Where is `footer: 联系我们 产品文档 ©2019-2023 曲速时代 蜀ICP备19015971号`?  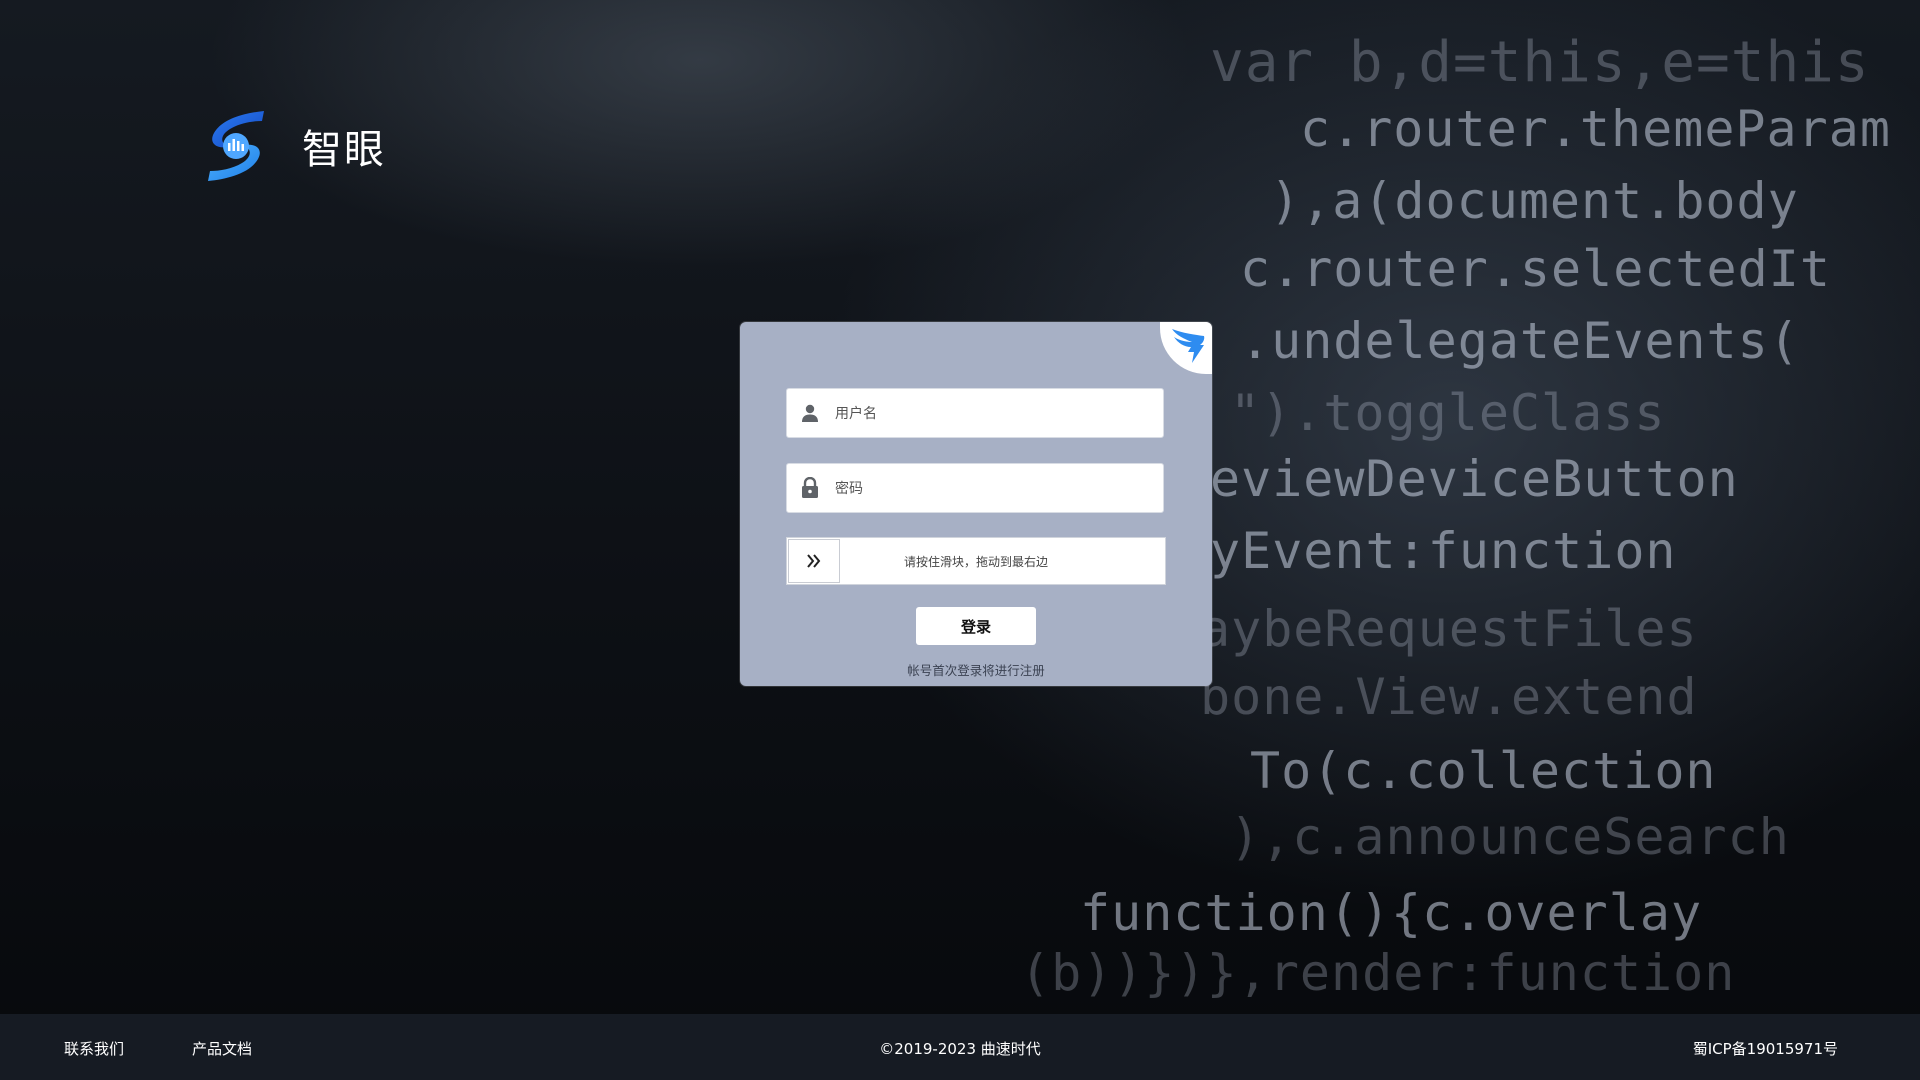
footer: 联系我们 产品文档 ©2019-2023 曲速时代 蜀ICP备19015971号 is located at coordinates (960, 1047).